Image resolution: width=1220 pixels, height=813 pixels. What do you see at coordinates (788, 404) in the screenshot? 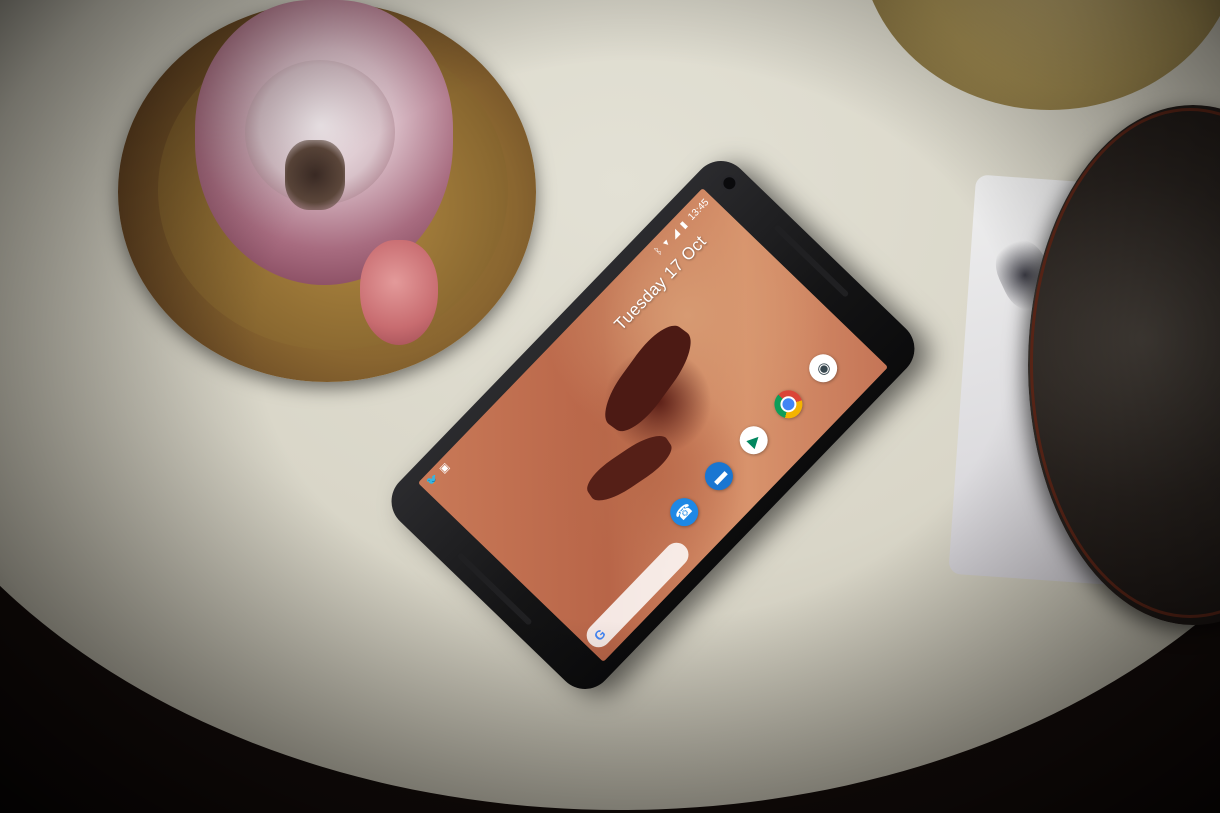
I see `chrome-app-icon` at bounding box center [788, 404].